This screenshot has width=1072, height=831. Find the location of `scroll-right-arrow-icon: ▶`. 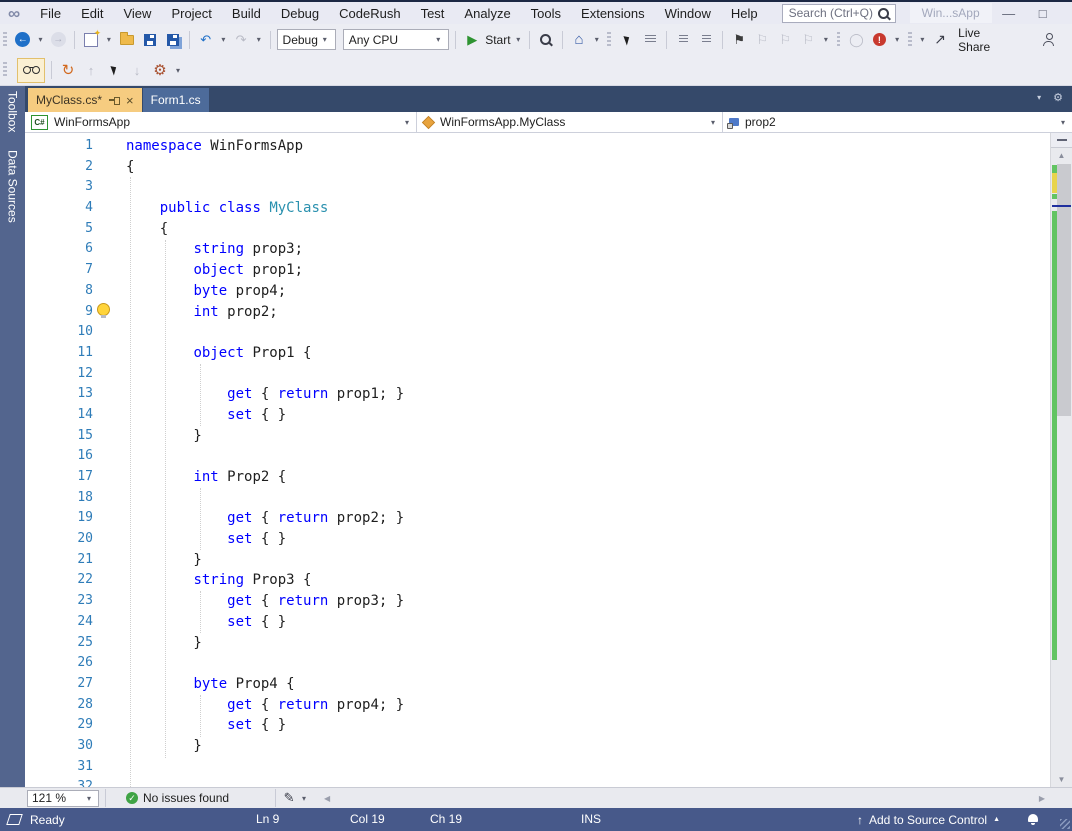

scroll-right-arrow-icon: ▶ is located at coordinates (1042, 798).